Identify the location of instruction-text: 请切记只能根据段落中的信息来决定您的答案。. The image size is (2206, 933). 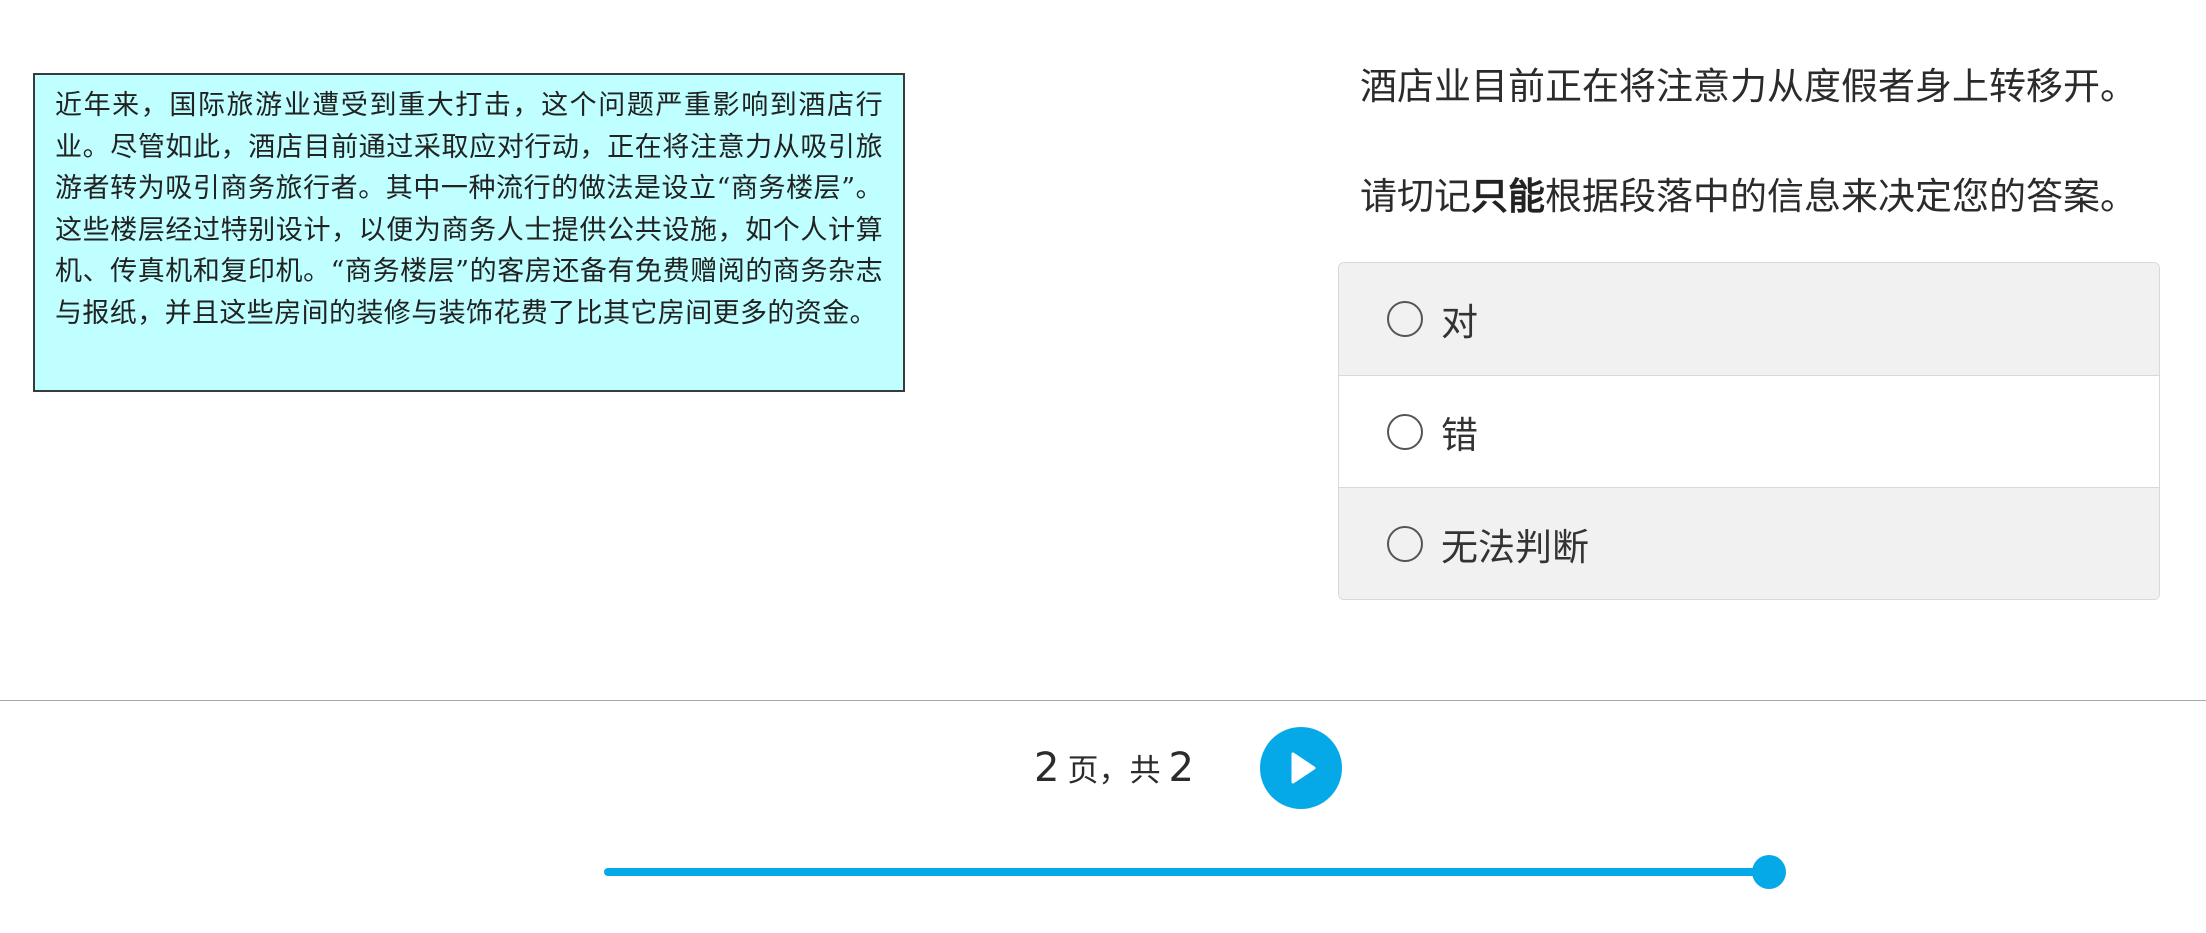
(1770, 197).